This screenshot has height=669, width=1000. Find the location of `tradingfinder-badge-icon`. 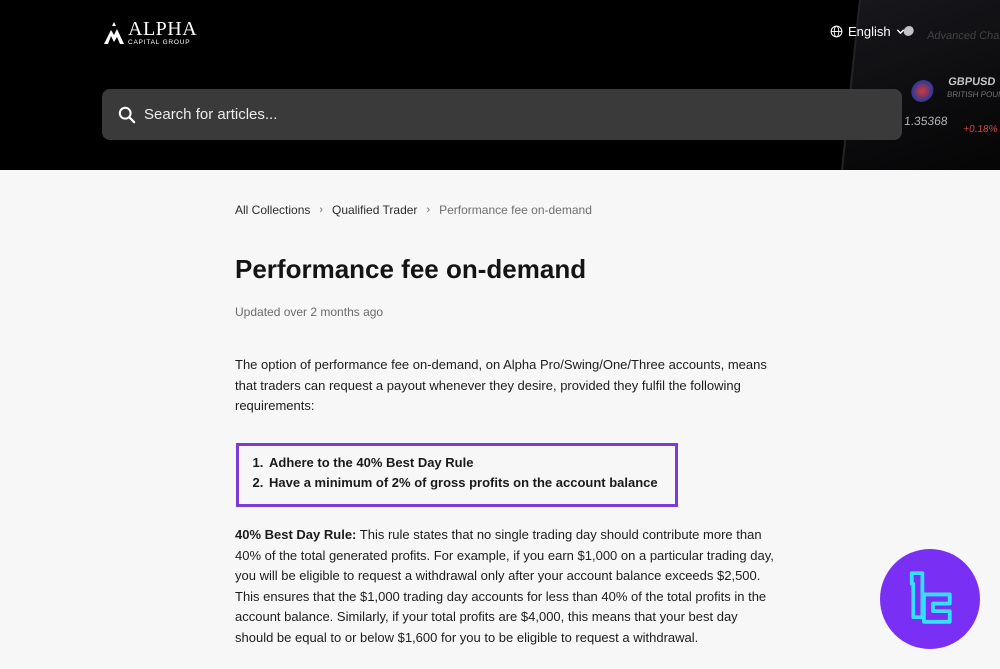

tradingfinder-badge-icon is located at coordinates (930, 597).